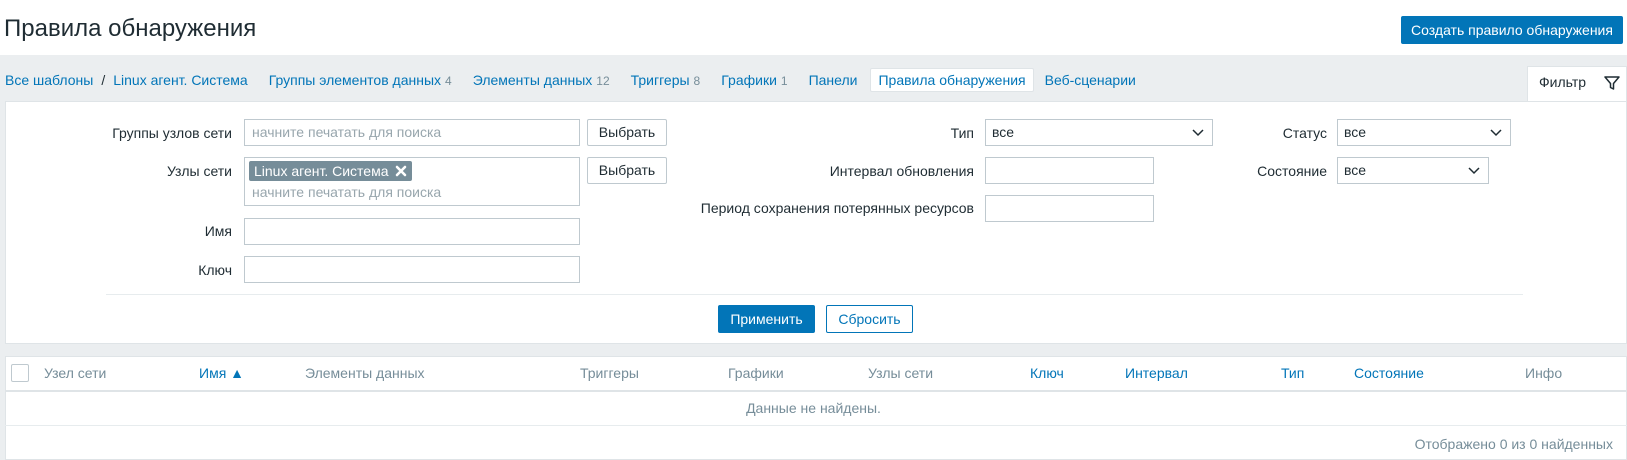 The width and height of the screenshot is (1627, 460). What do you see at coordinates (952, 80) in the screenshot?
I see `tab-discovery-rules: Правила обнаружения` at bounding box center [952, 80].